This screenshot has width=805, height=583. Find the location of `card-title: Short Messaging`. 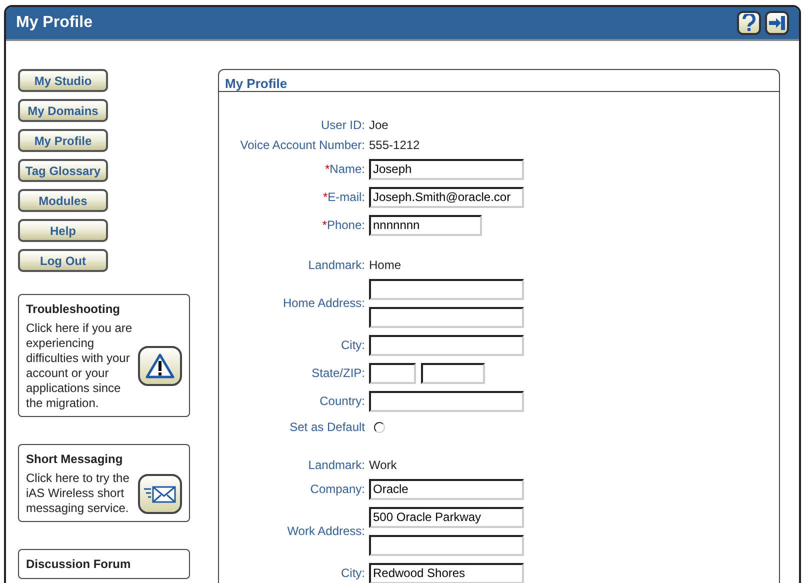

card-title: Short Messaging is located at coordinates (75, 459).